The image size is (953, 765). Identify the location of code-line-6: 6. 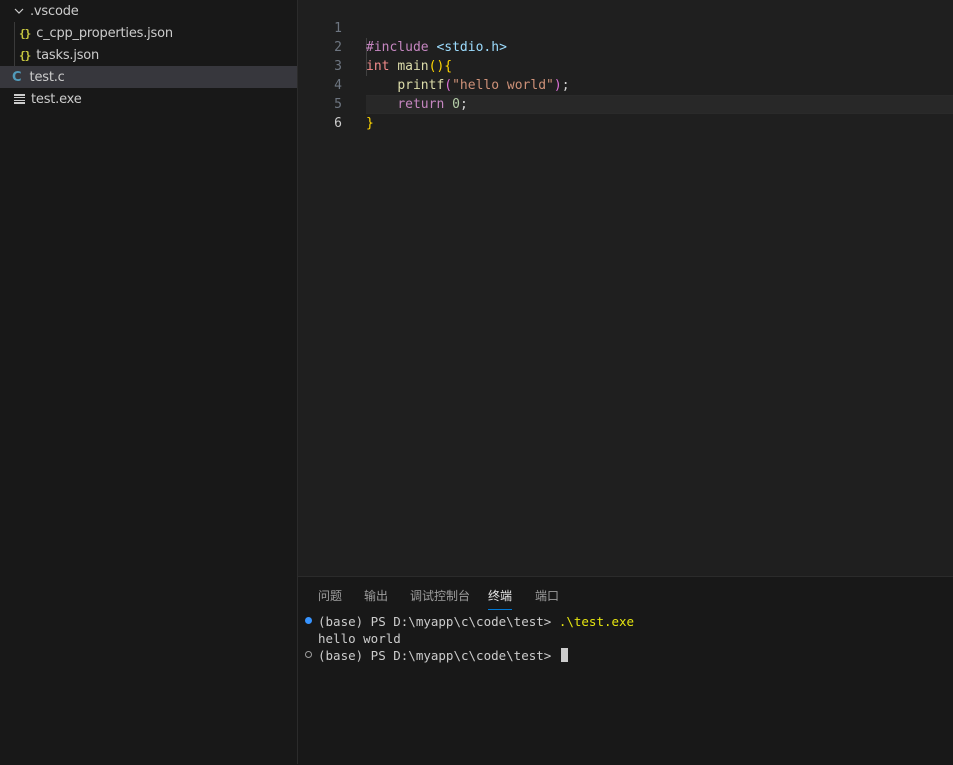
(625, 113).